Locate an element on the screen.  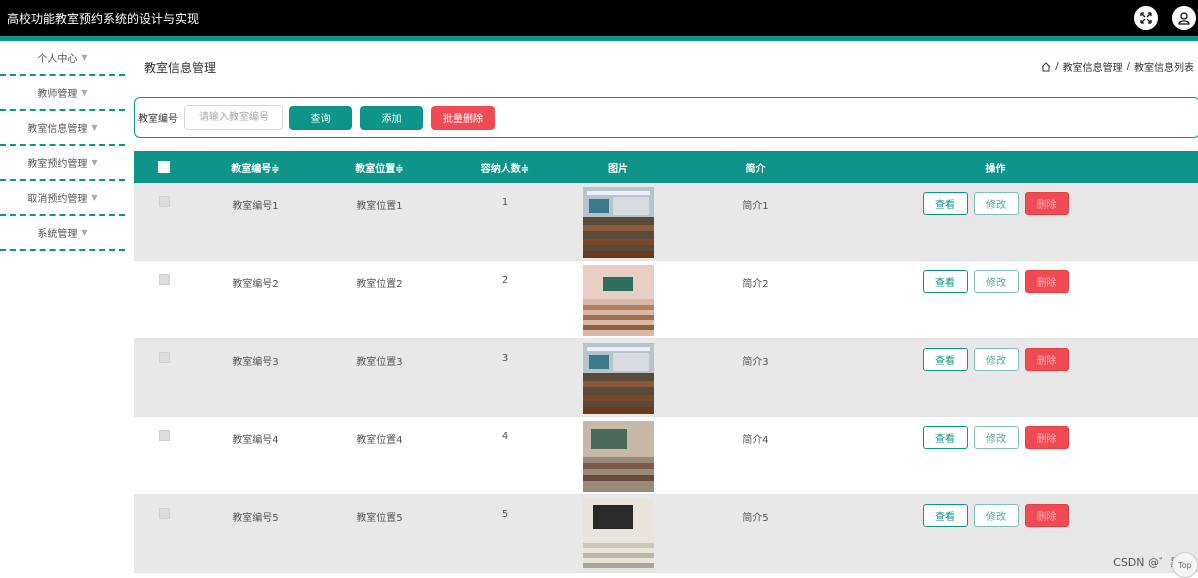
cell-capacity: 2 is located at coordinates (505, 280).